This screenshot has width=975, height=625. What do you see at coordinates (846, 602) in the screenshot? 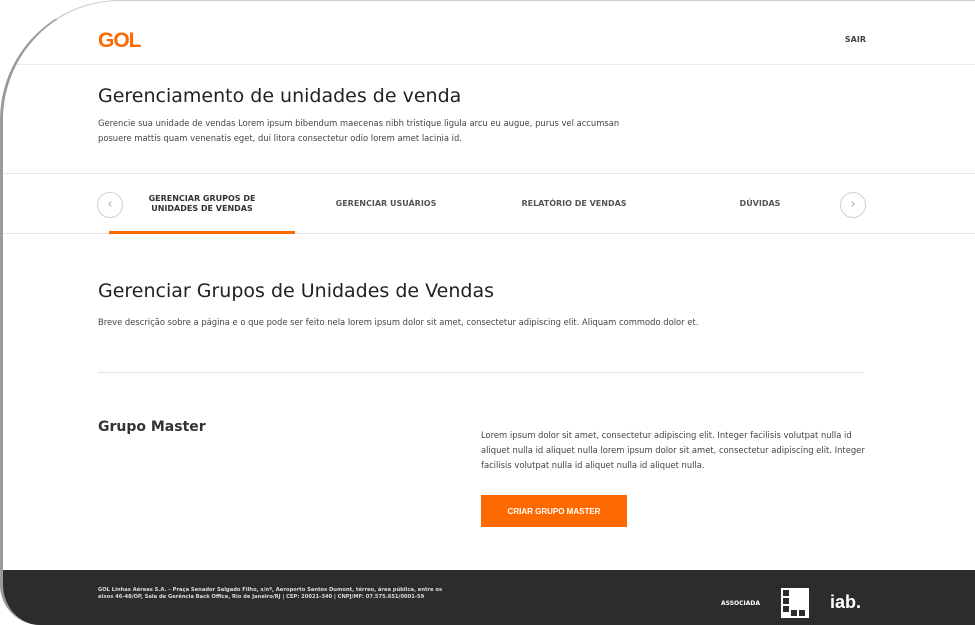
I see `iab-logo: iab.` at bounding box center [846, 602].